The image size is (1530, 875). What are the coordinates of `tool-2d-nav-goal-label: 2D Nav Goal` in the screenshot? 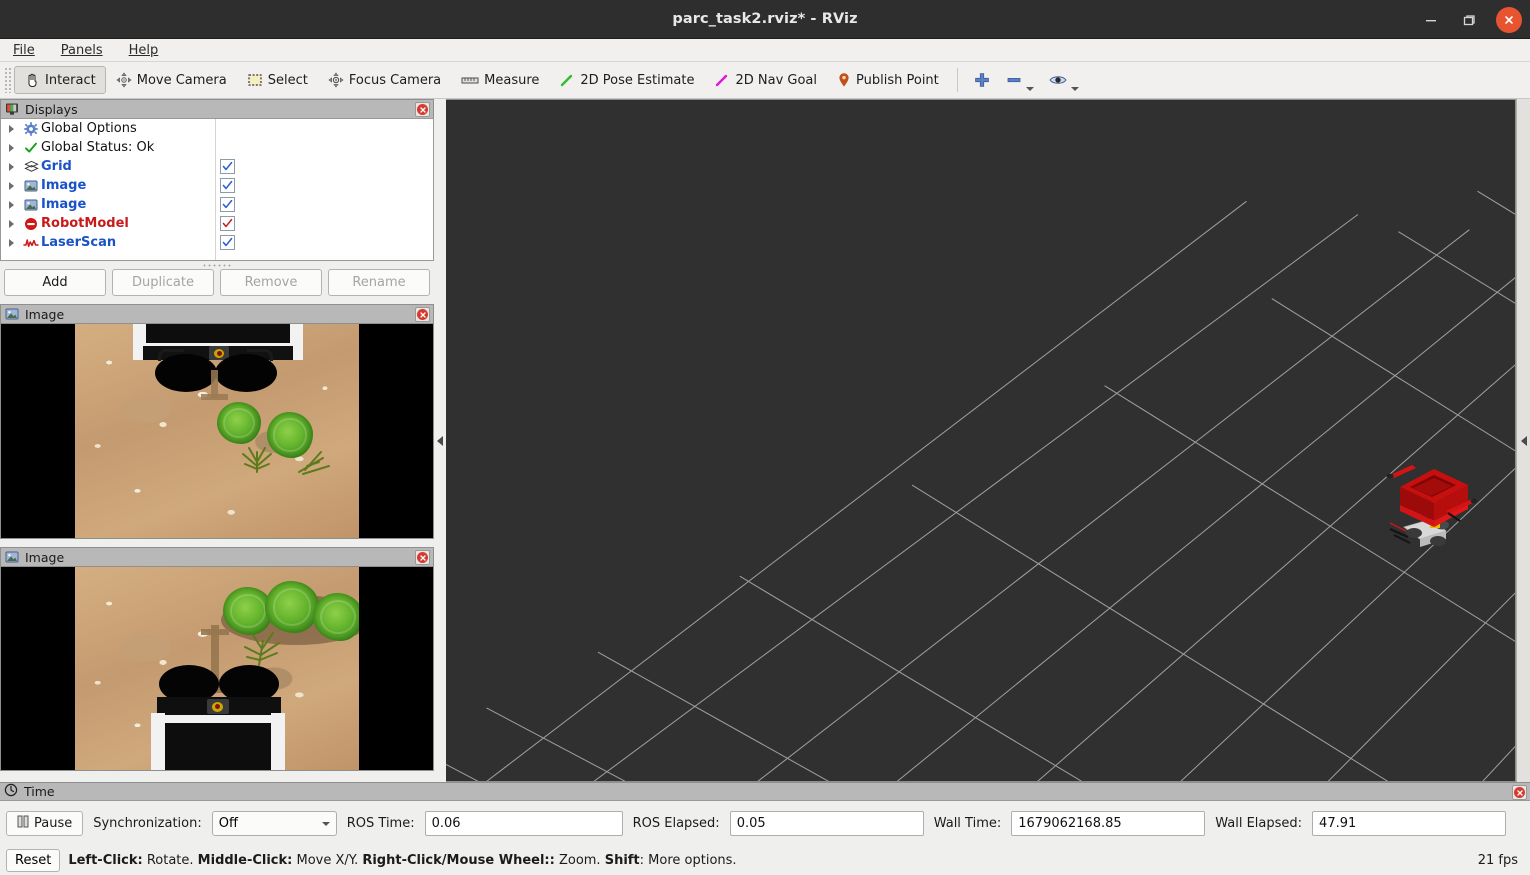 It's located at (776, 80).